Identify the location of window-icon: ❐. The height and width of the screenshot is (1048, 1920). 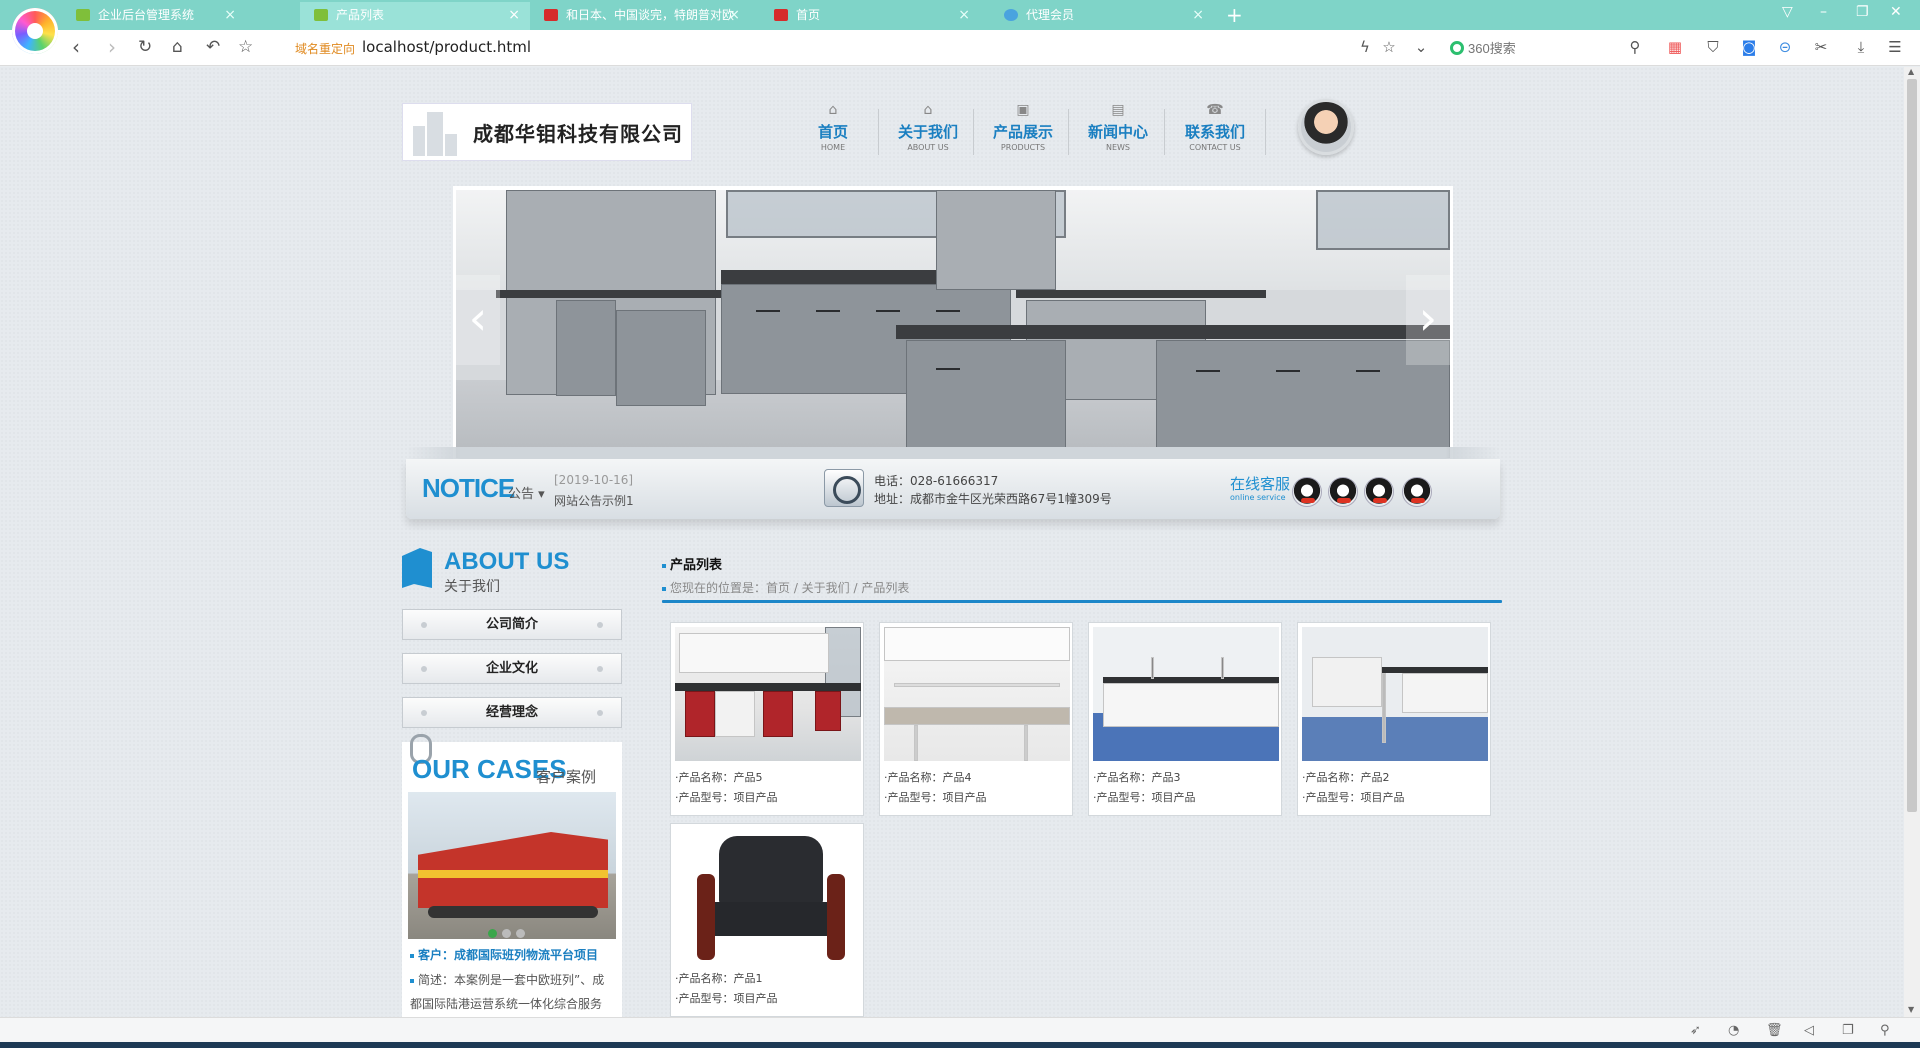
(1848, 1030).